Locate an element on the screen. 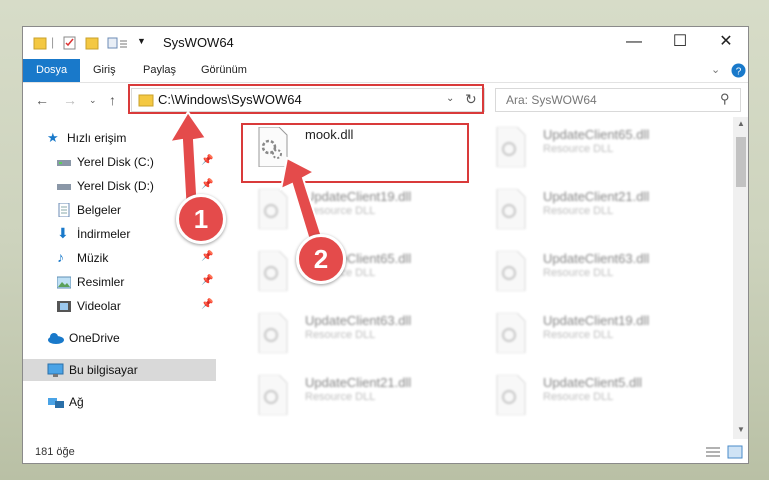 This screenshot has width=769, height=480. annotation-arrows is located at coordinates (246, 177).